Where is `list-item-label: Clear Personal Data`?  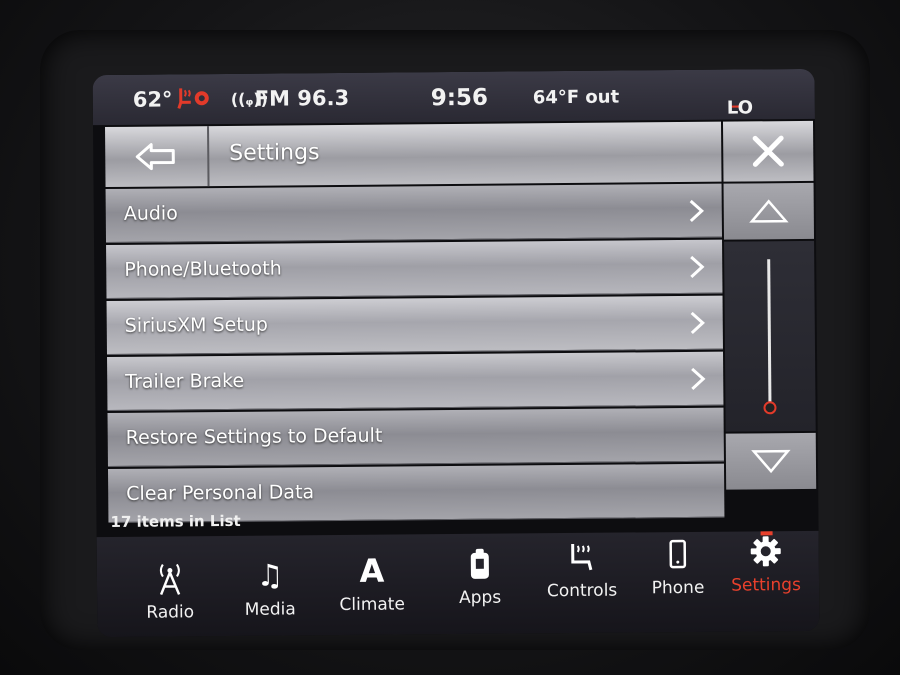
list-item-label: Clear Personal Data is located at coordinates (220, 493).